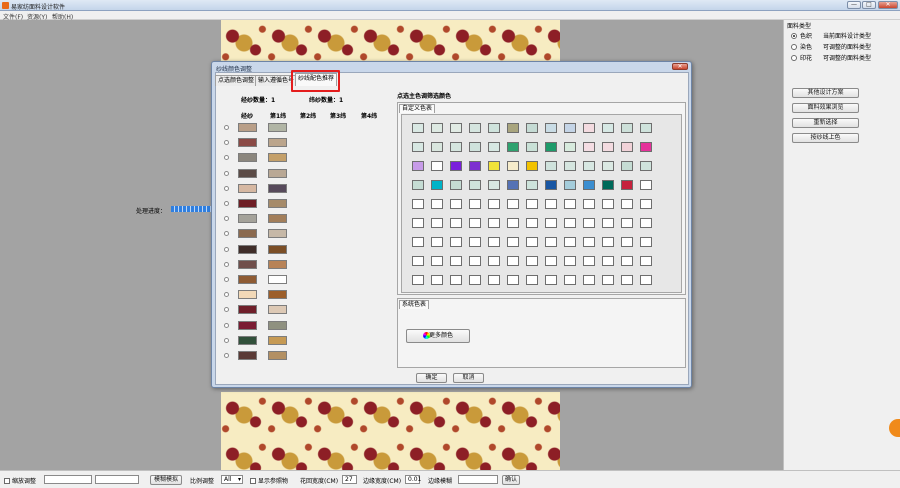 This screenshot has height=488, width=900. Describe the element at coordinates (680, 66) in the screenshot. I see `dialog-close-button: ✕` at that location.